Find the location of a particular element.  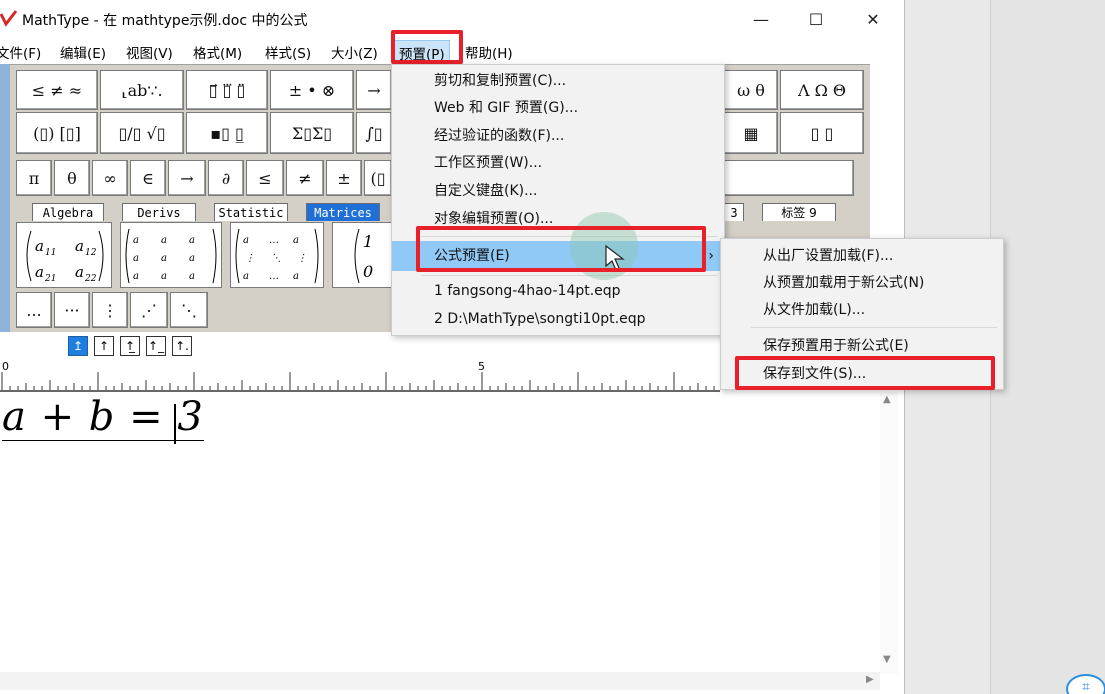

tab-algebra: Algebra is located at coordinates (68, 212).